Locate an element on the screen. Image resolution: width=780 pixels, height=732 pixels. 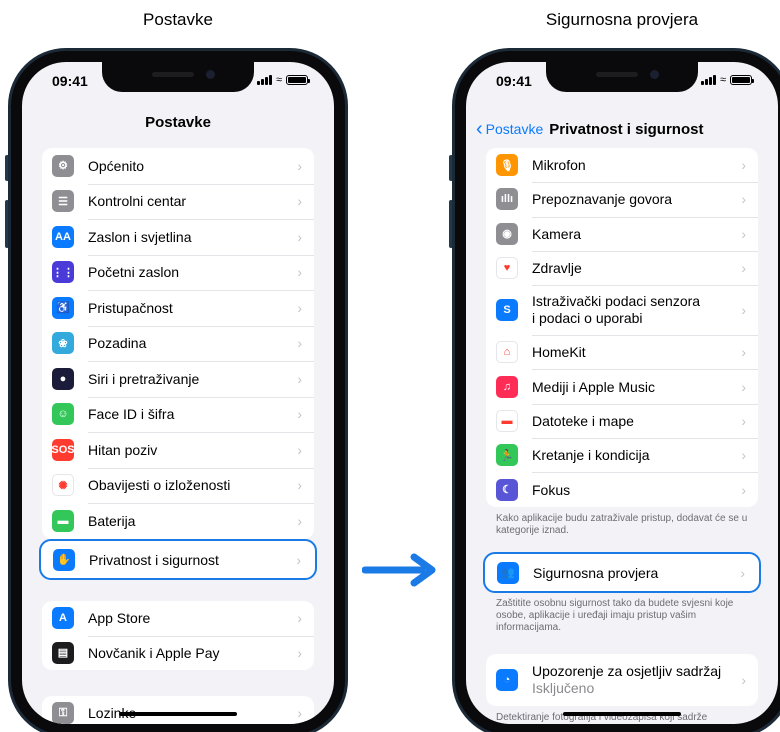
settings-row: 👥 Sigurnosna provjera › is located at coordinates (622, 572).